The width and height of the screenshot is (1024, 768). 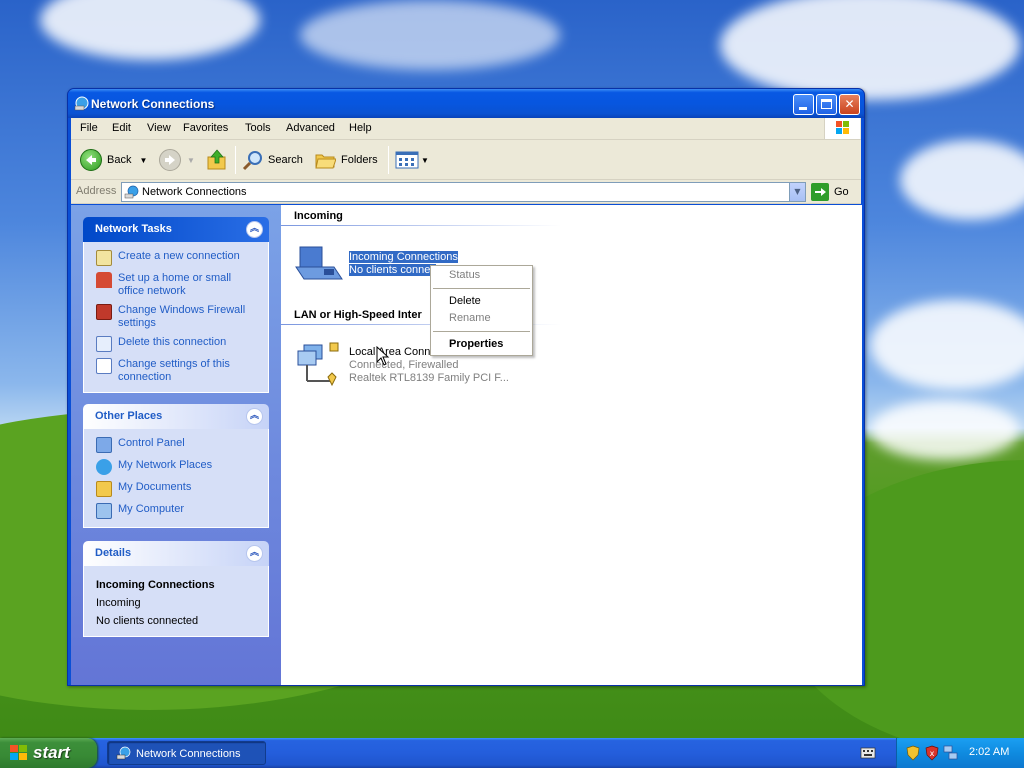 I want to click on clock: 2:02 AM, so click(x=989, y=752).